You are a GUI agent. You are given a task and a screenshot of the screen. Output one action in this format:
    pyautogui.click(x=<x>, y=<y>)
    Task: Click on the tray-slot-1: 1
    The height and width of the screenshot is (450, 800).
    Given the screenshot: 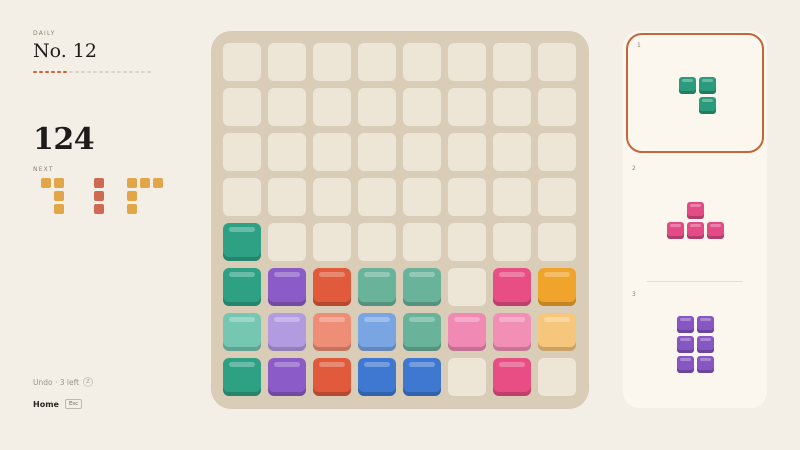 What is the action you would take?
    pyautogui.click(x=695, y=93)
    